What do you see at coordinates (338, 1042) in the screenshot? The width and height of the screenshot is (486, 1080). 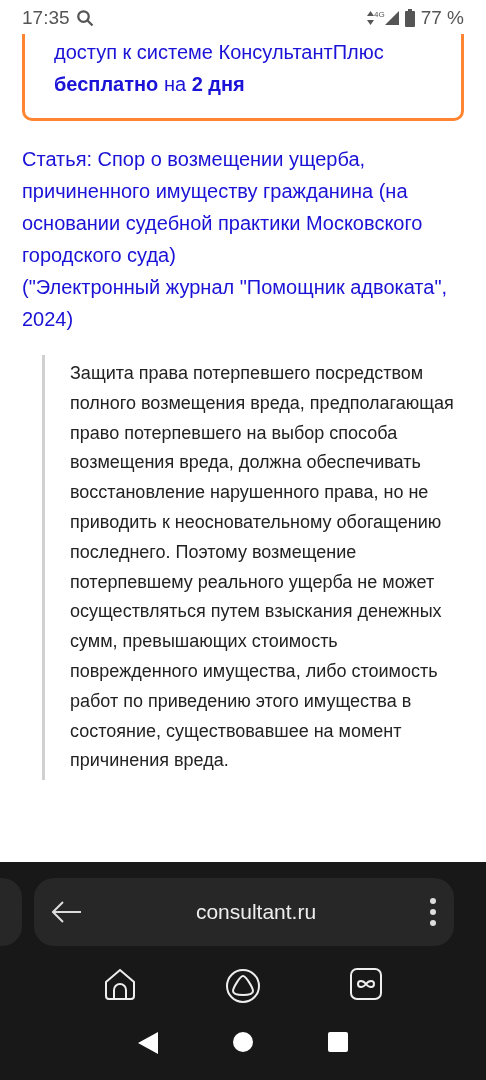 I see `recents-icon` at bounding box center [338, 1042].